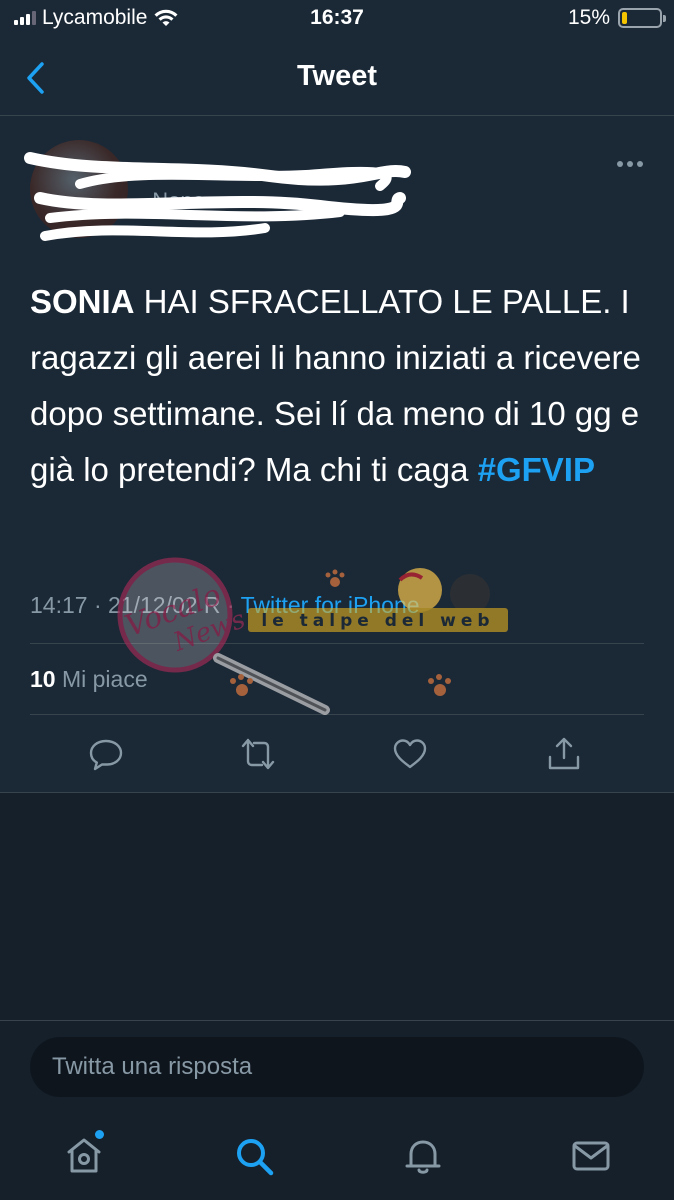  I want to click on battery-icon, so click(642, 18).